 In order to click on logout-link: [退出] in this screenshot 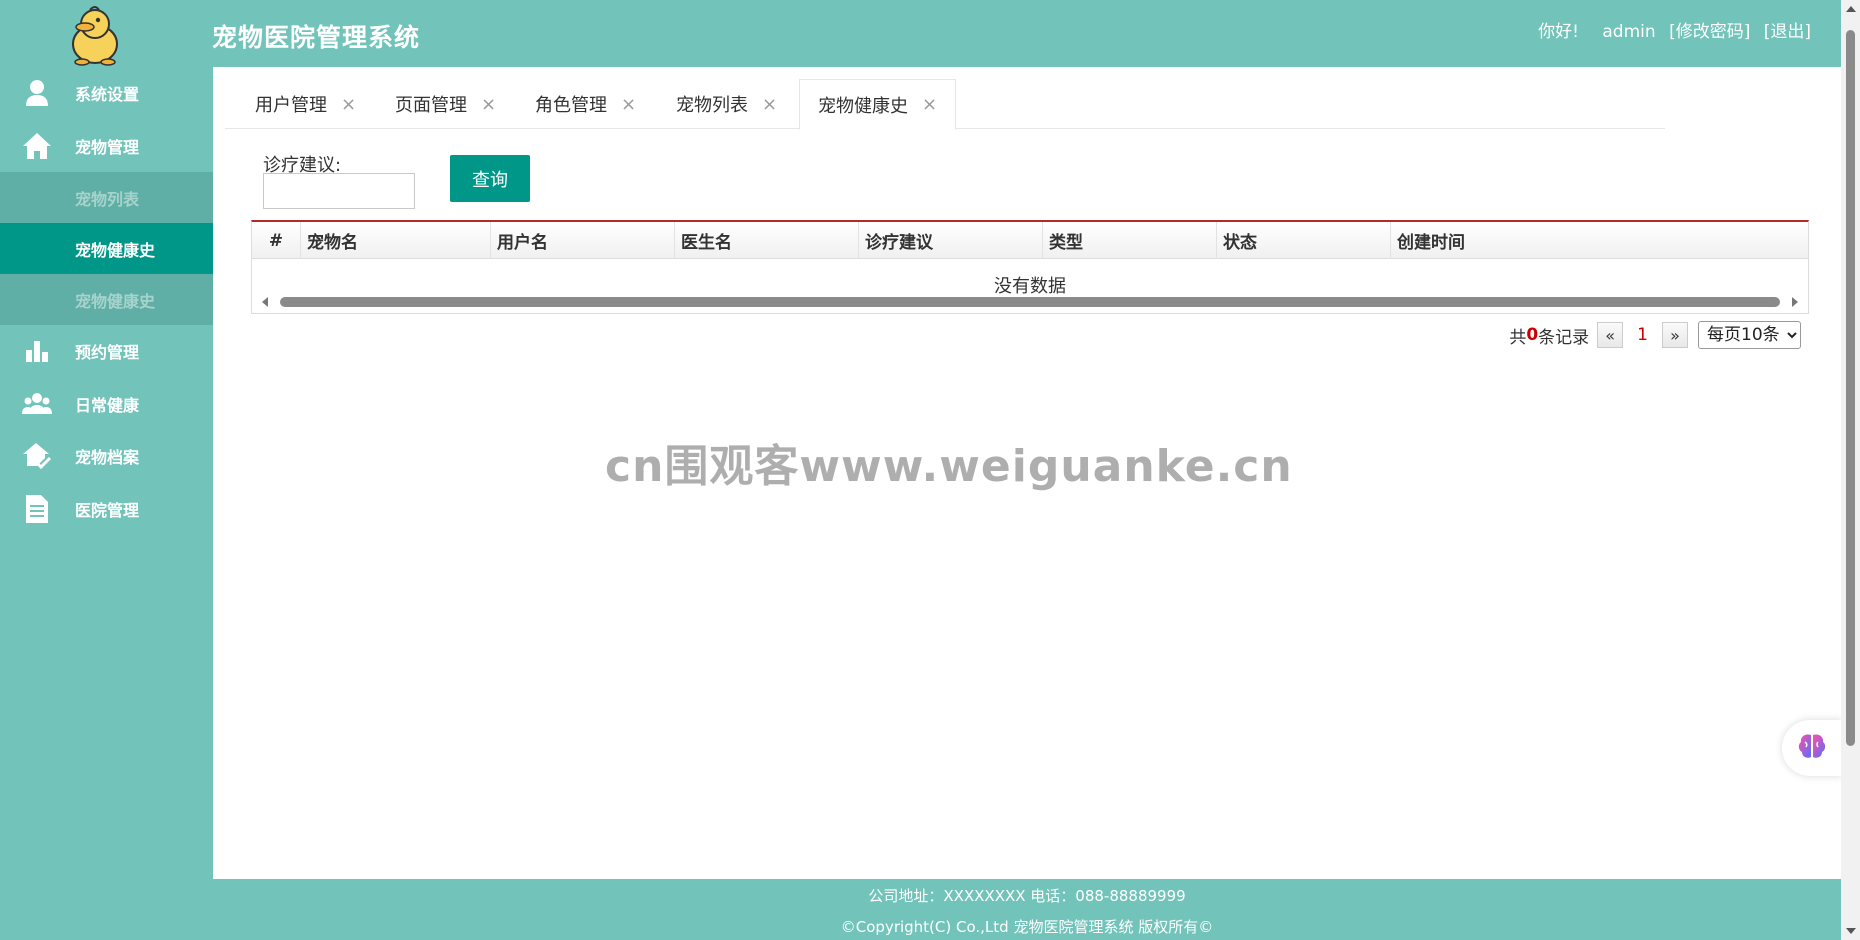, I will do `click(1787, 32)`.